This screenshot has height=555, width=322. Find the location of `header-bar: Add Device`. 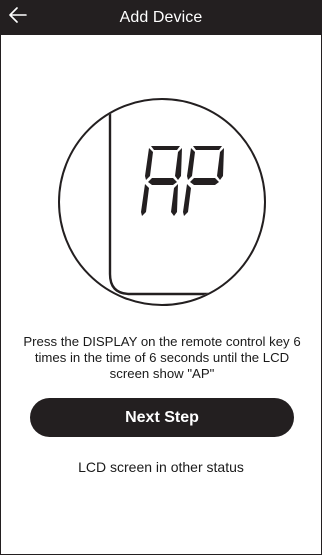

header-bar: Add Device is located at coordinates (161, 18).